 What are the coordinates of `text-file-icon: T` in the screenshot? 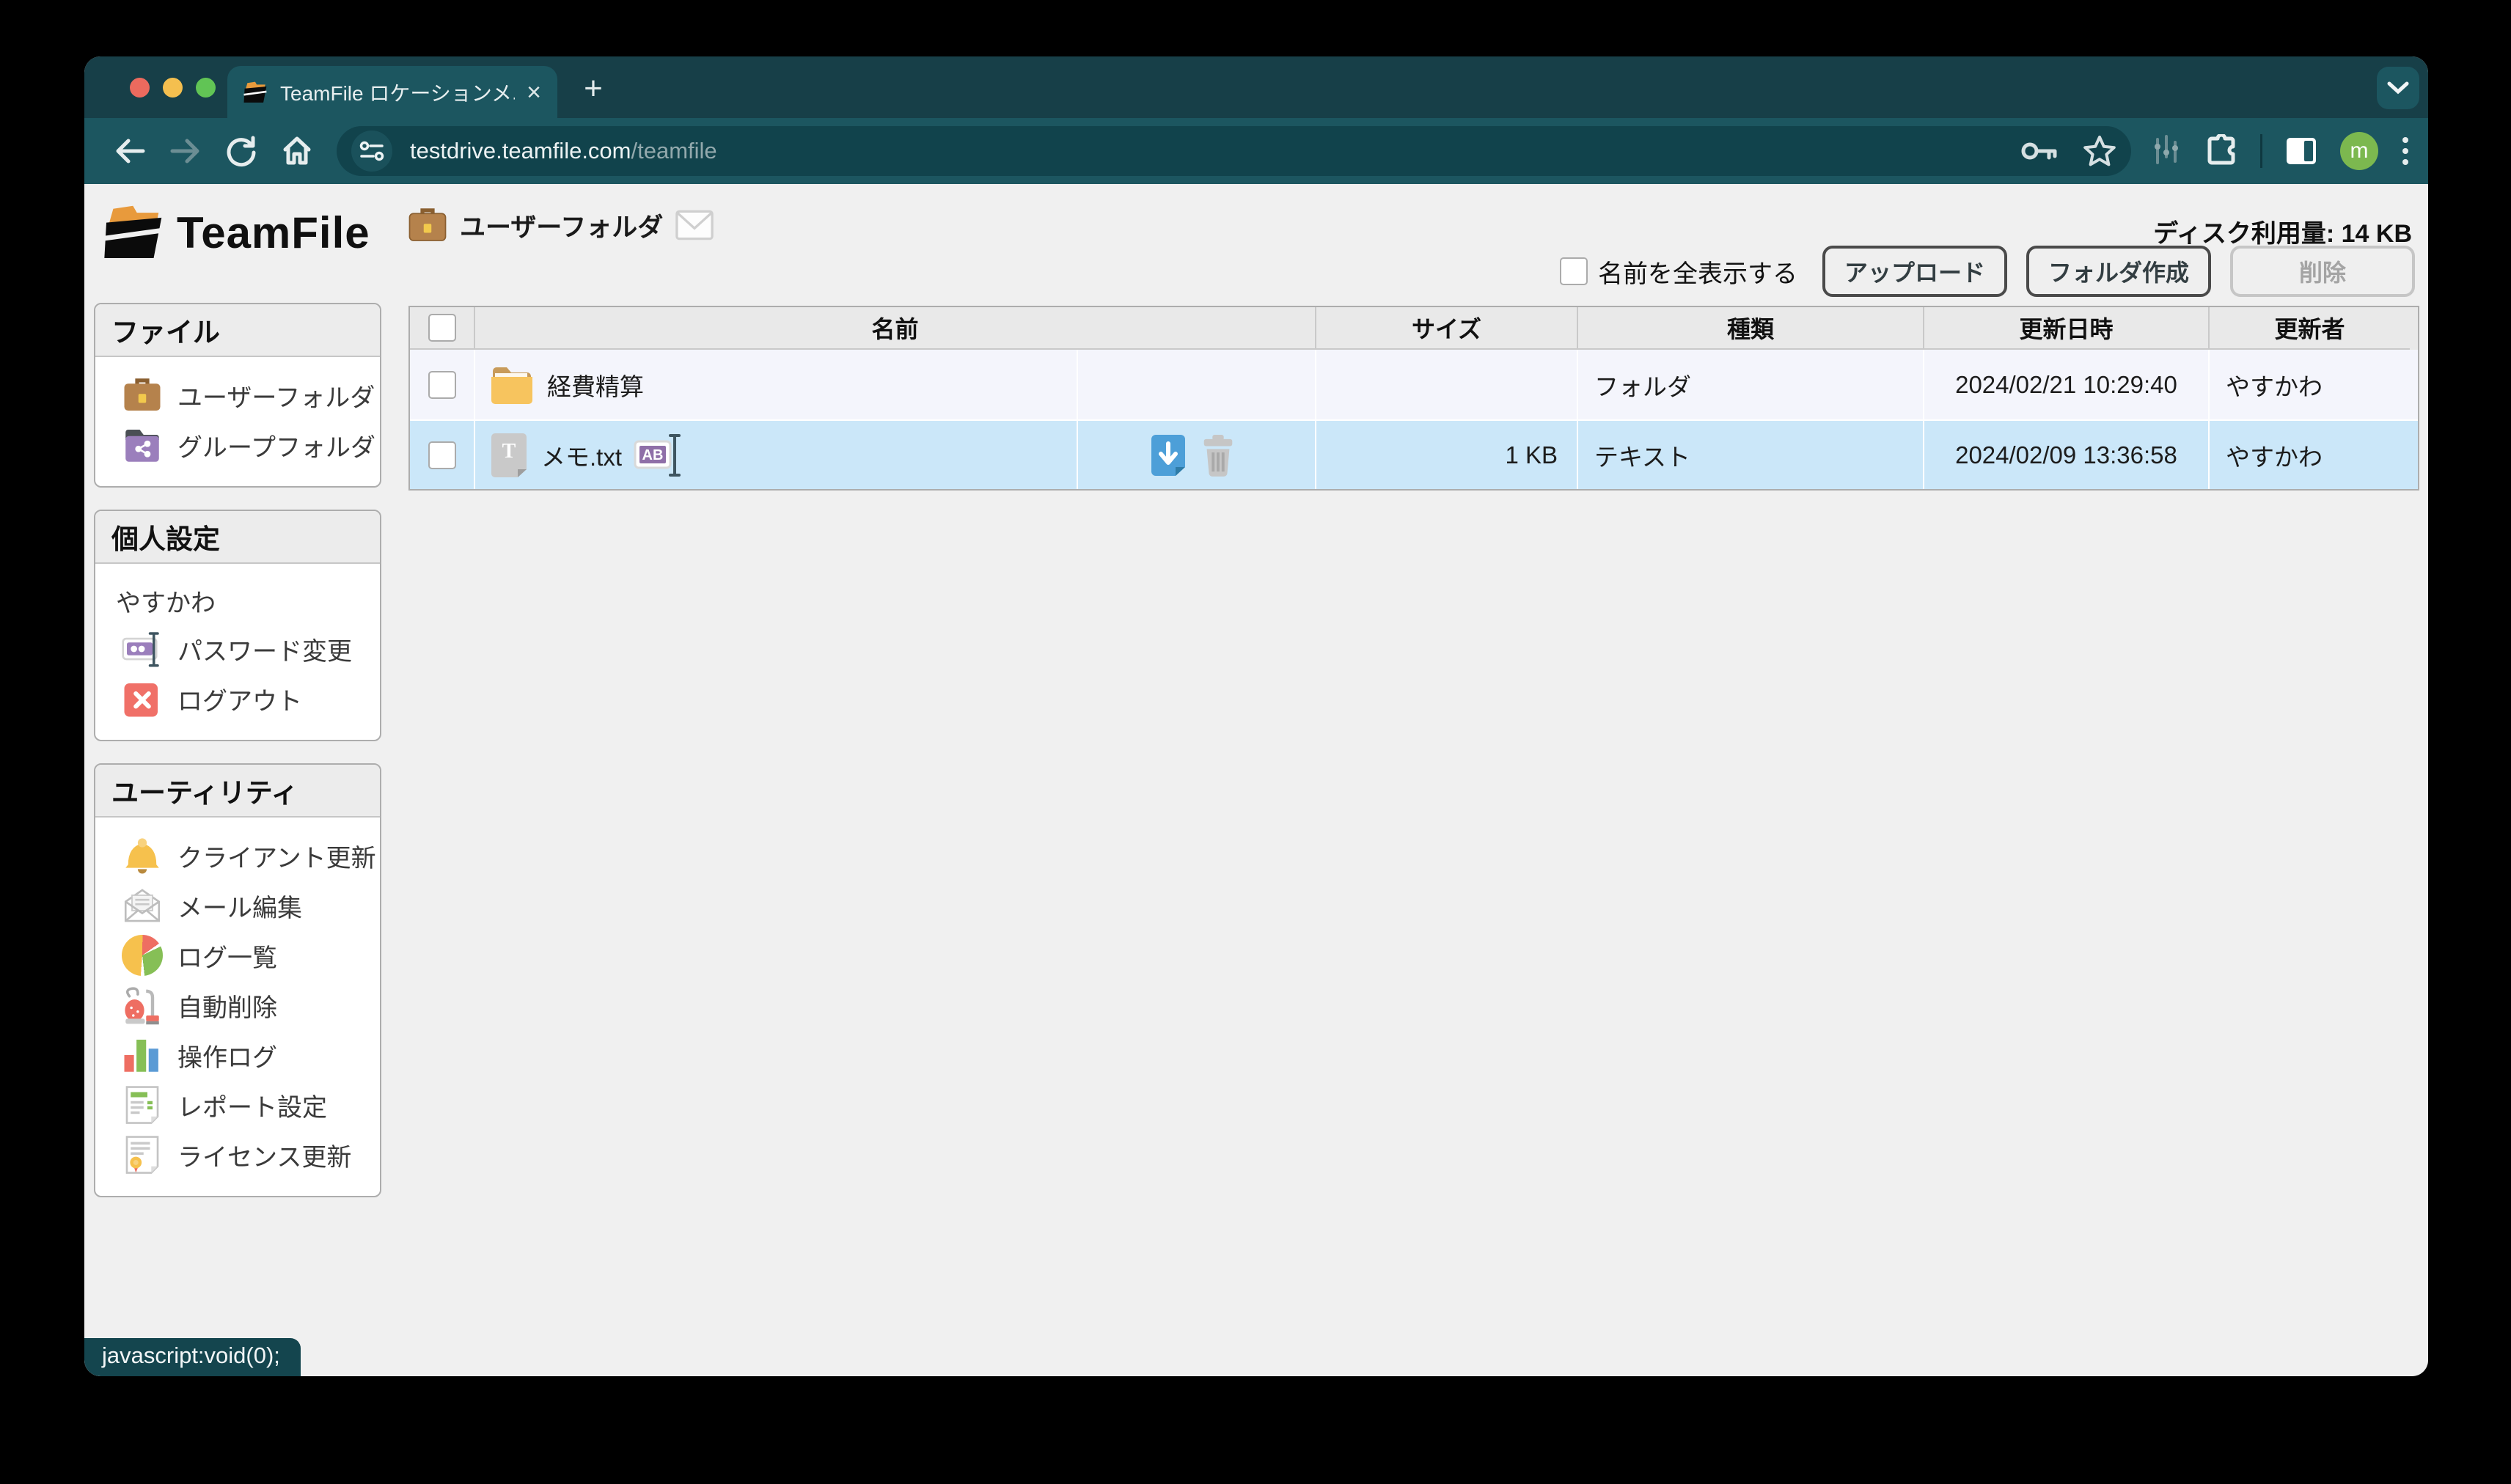 It's located at (509, 455).